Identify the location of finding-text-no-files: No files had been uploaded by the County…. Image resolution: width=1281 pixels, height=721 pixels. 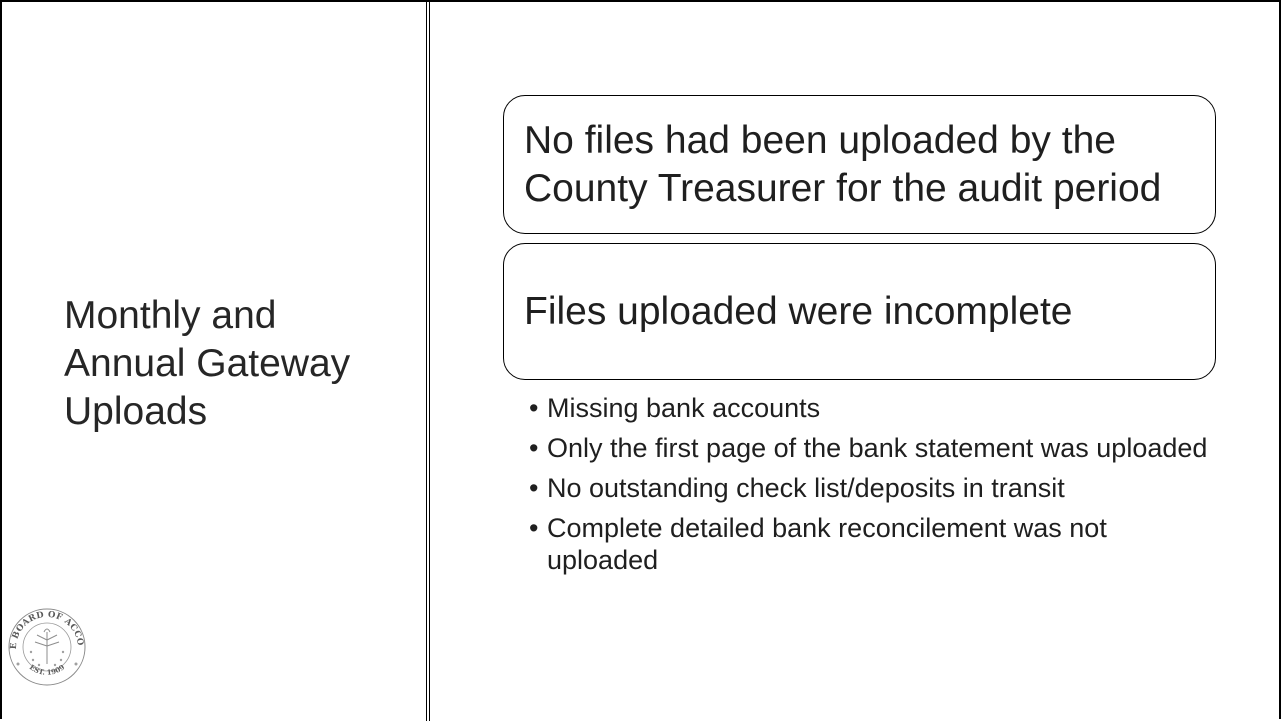
(843, 164).